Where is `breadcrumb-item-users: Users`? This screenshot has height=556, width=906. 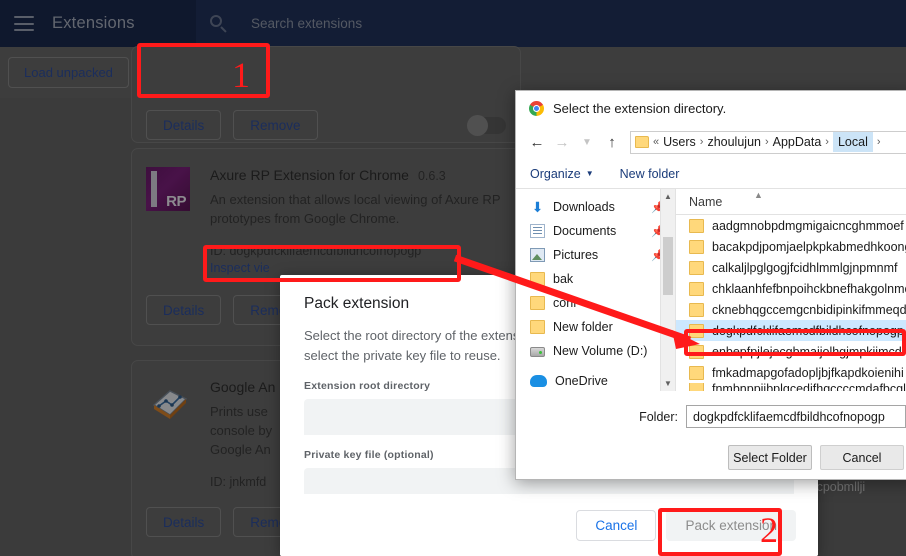 breadcrumb-item-users: Users is located at coordinates (679, 142).